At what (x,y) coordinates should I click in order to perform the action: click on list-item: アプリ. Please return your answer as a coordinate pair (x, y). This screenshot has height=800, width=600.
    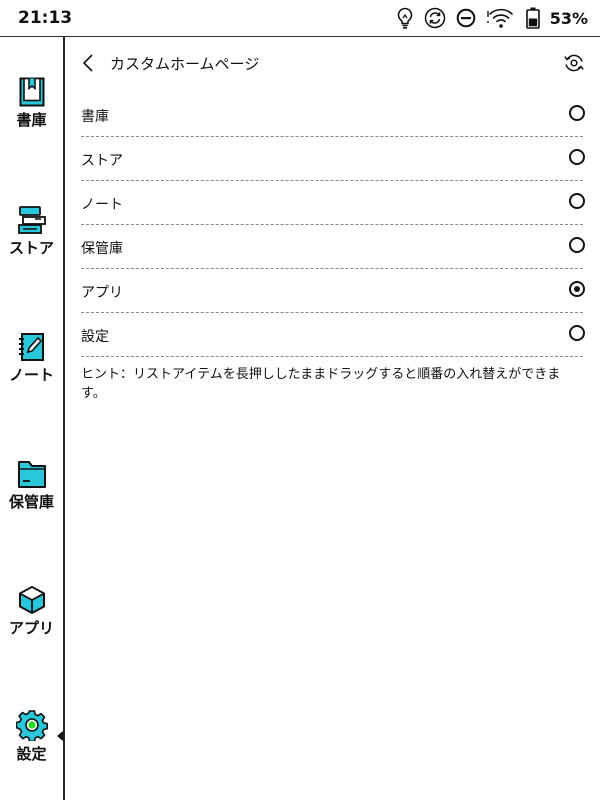
    Looking at the image, I should click on (333, 291).